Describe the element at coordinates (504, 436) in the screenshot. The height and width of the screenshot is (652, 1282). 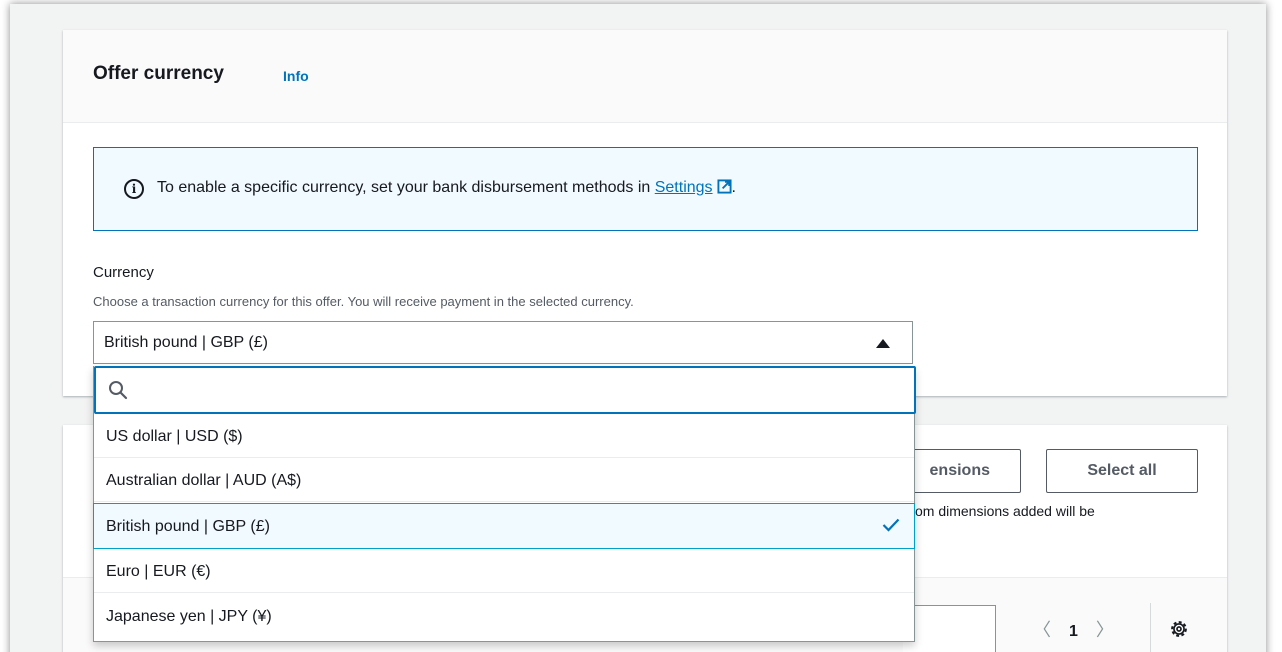
I see `option-usd: US dollar | USD ($)` at that location.